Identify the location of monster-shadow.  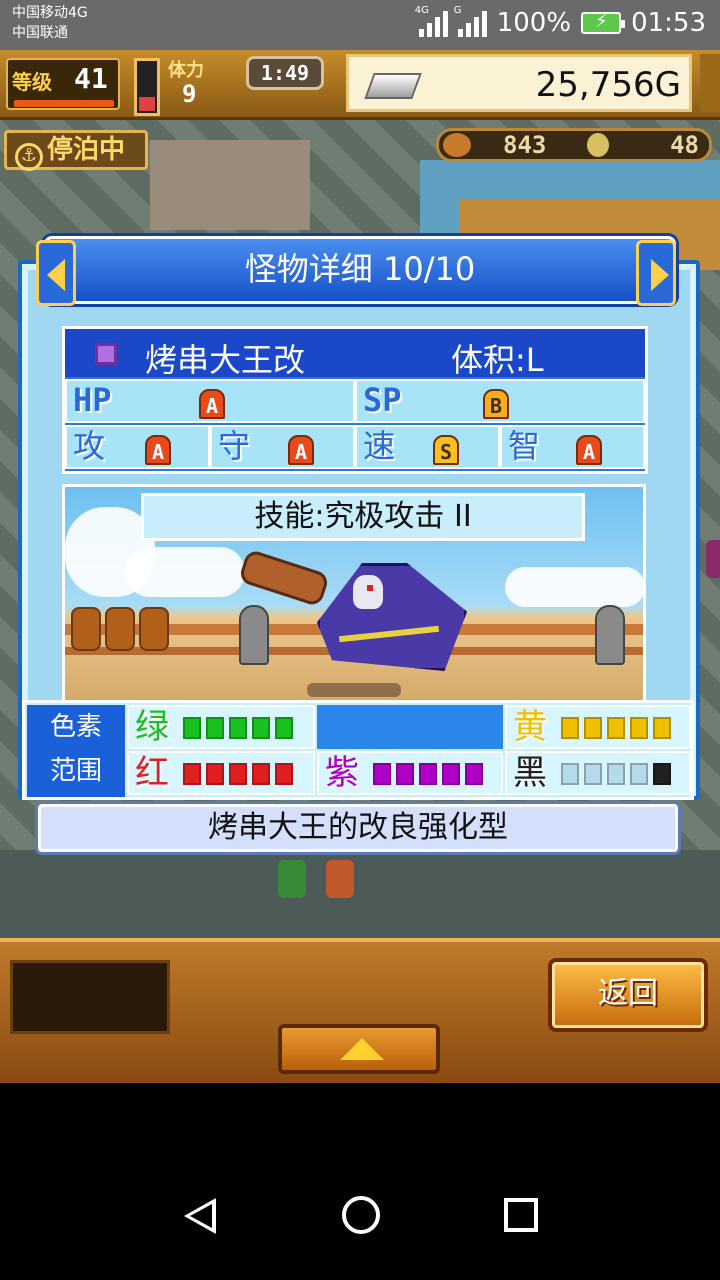
(354, 690).